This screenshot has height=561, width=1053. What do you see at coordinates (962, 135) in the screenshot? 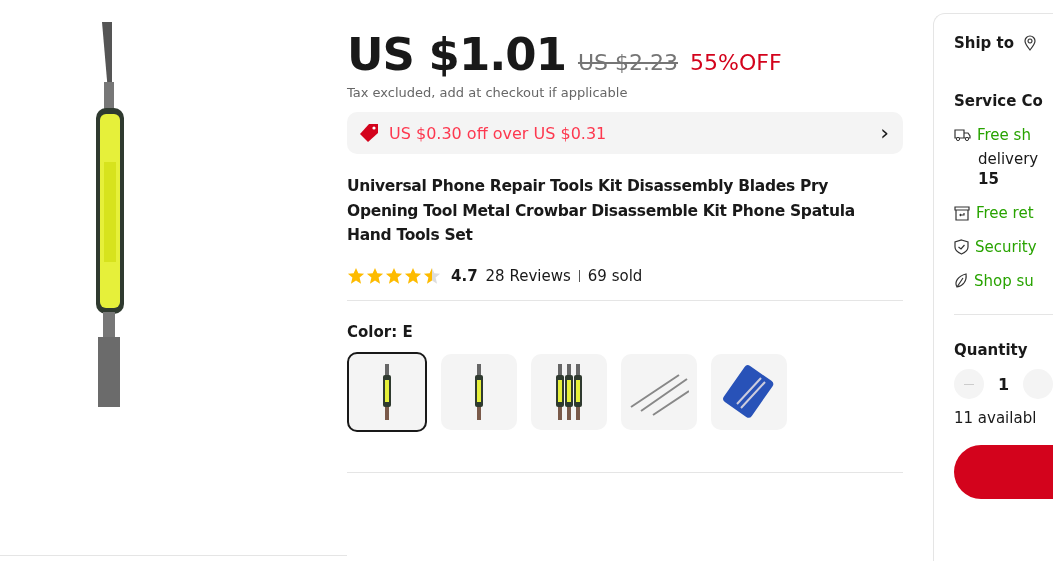
I see `truck-icon` at bounding box center [962, 135].